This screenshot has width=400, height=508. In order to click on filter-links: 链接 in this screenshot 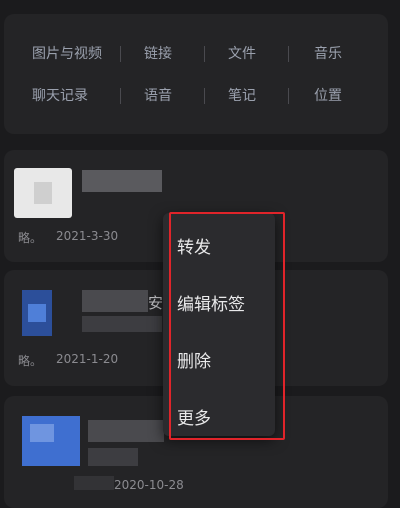, I will do `click(158, 54)`.